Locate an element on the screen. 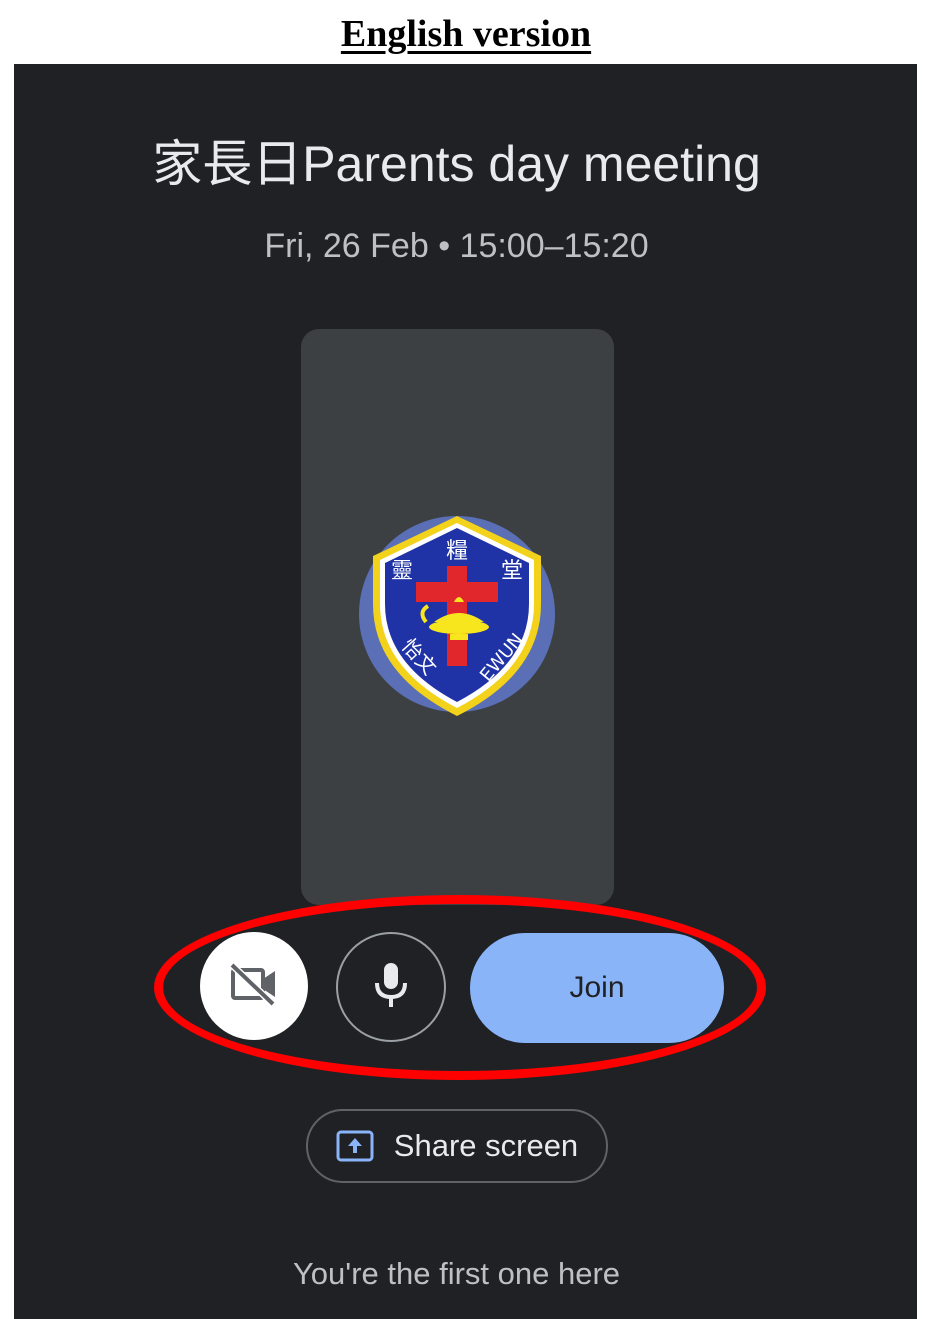 The width and height of the screenshot is (926, 1319). document-caption: English version is located at coordinates (466, 34).